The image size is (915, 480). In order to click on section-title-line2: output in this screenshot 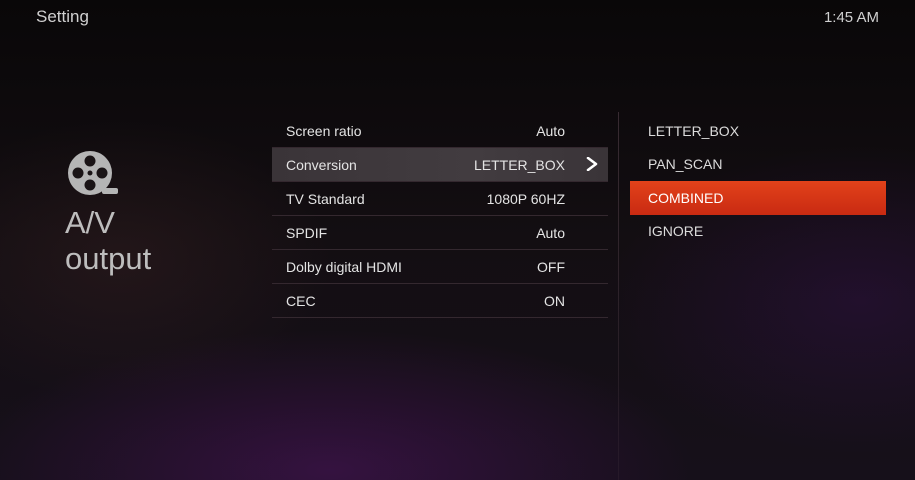, I will do `click(108, 258)`.